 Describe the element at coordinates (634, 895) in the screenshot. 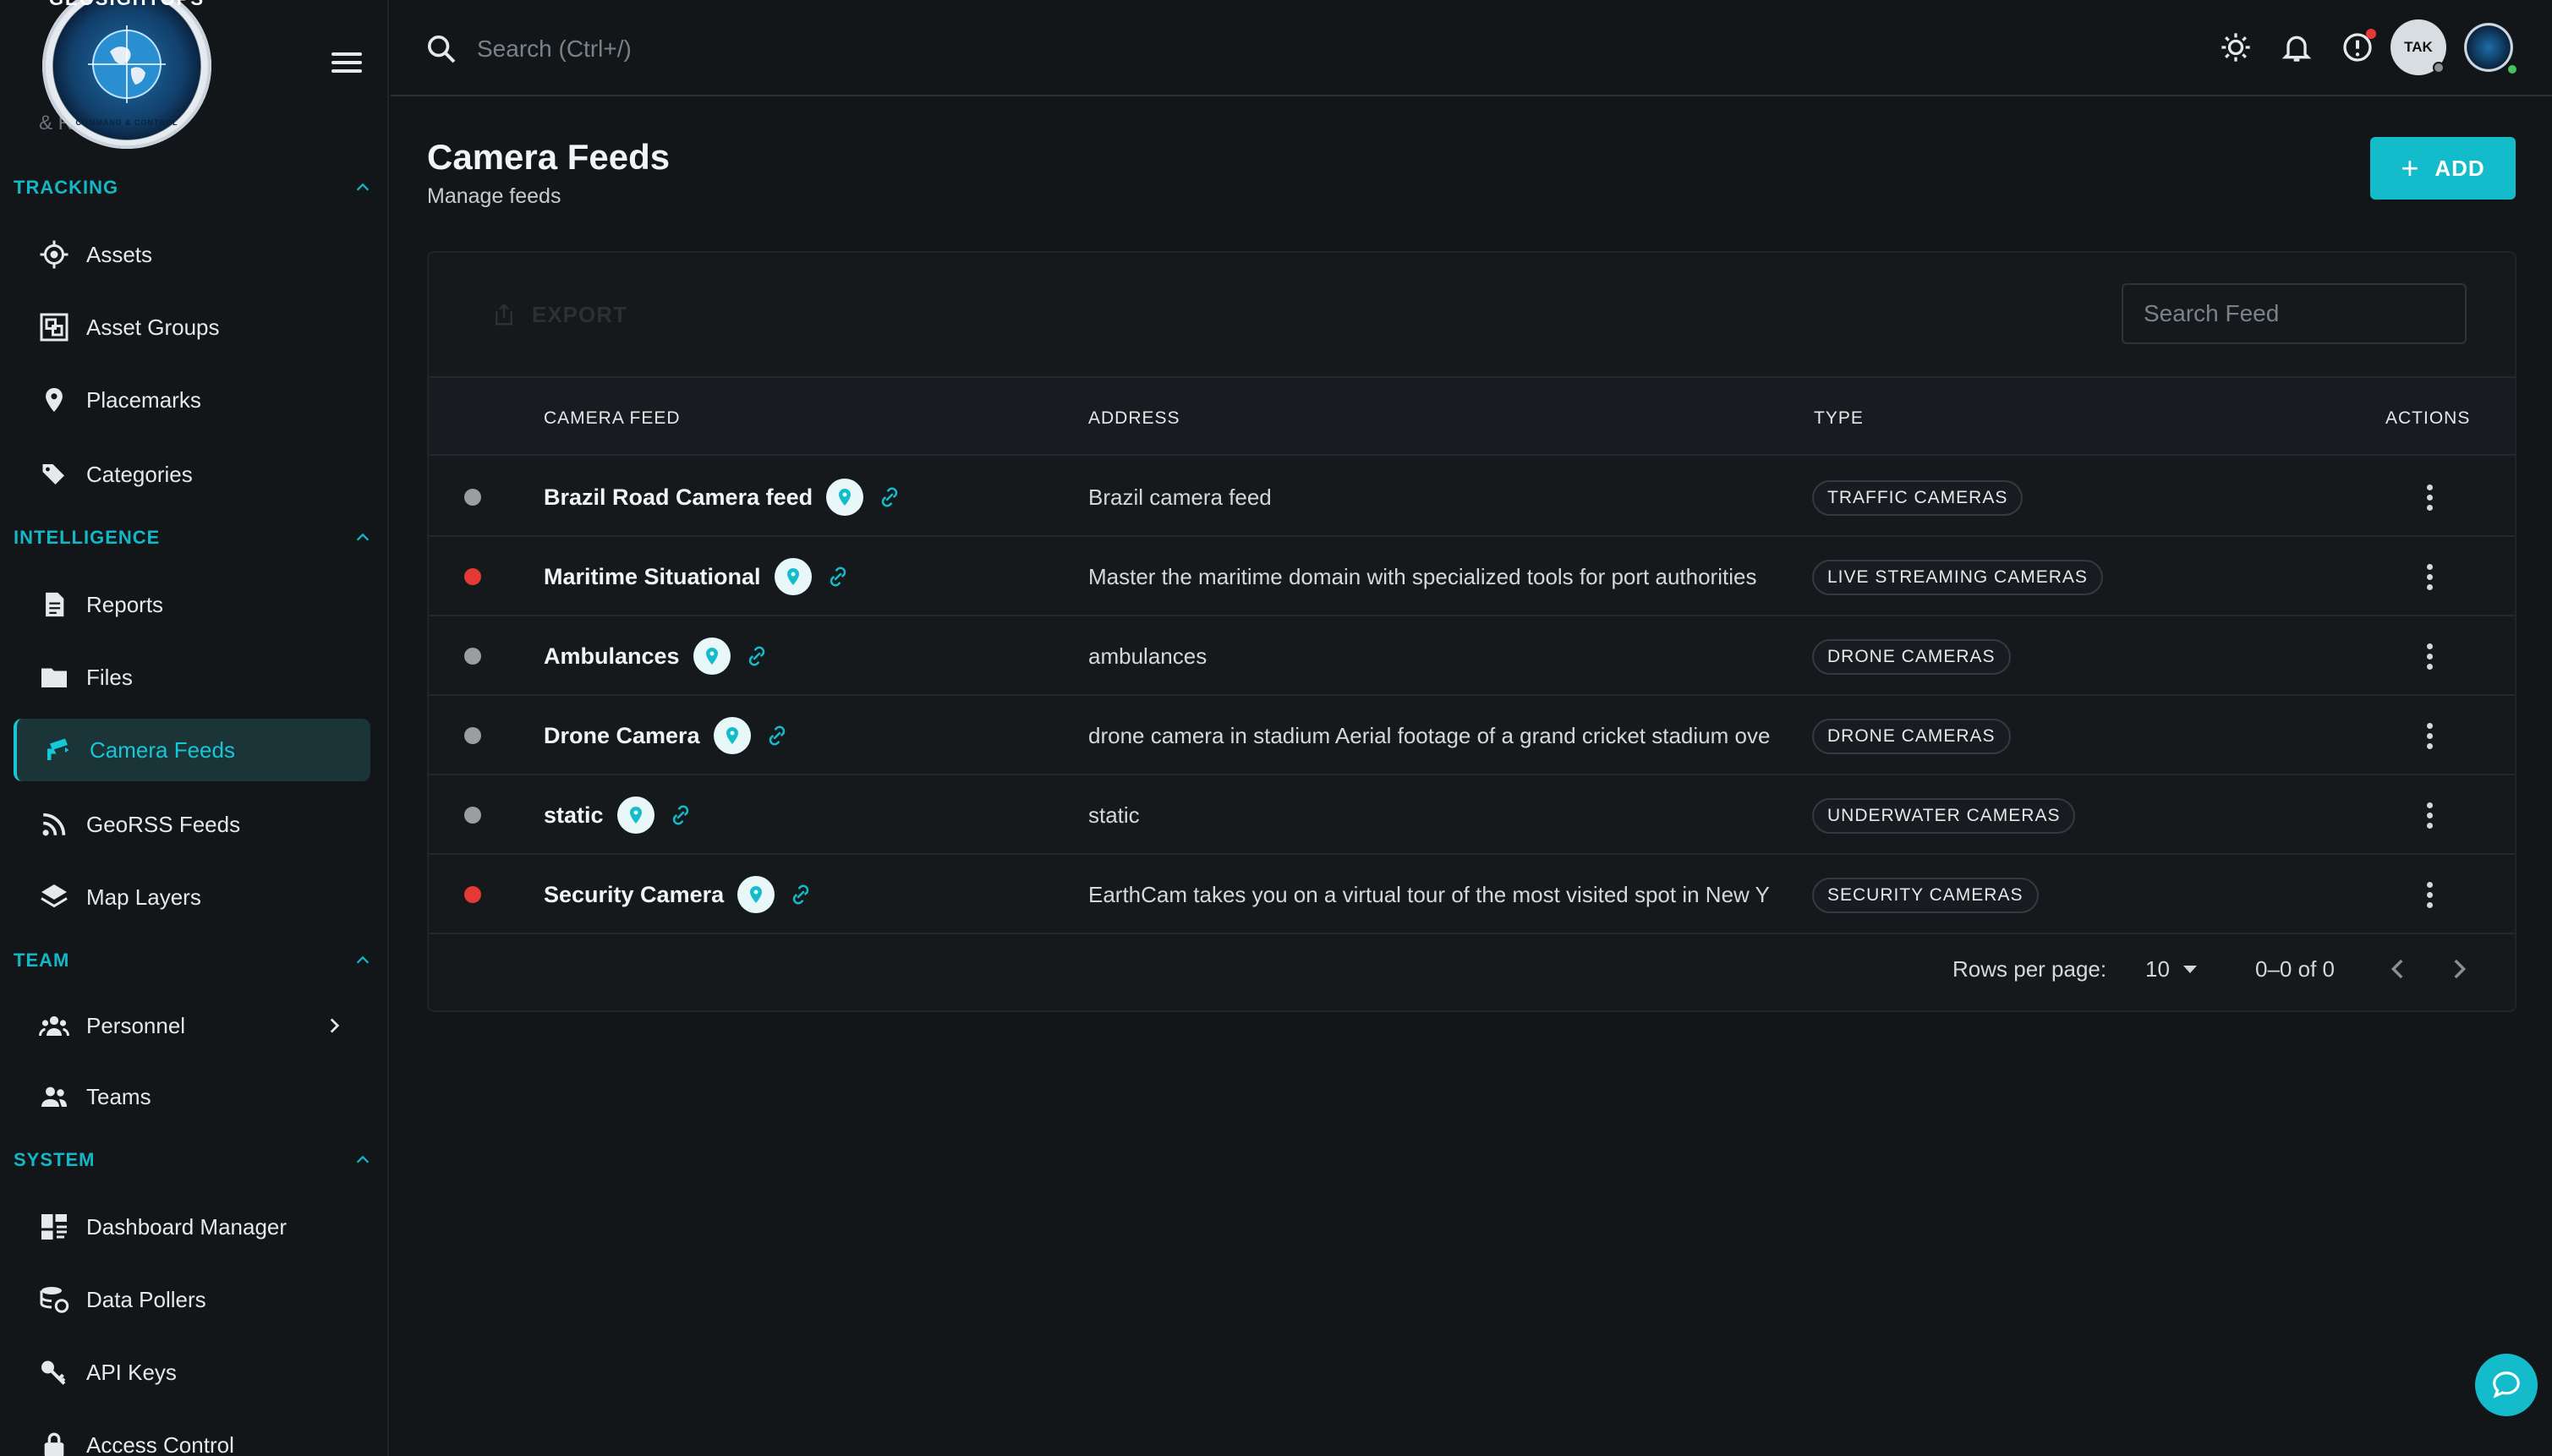

I see `camera-feed-name: Security Camera` at that location.